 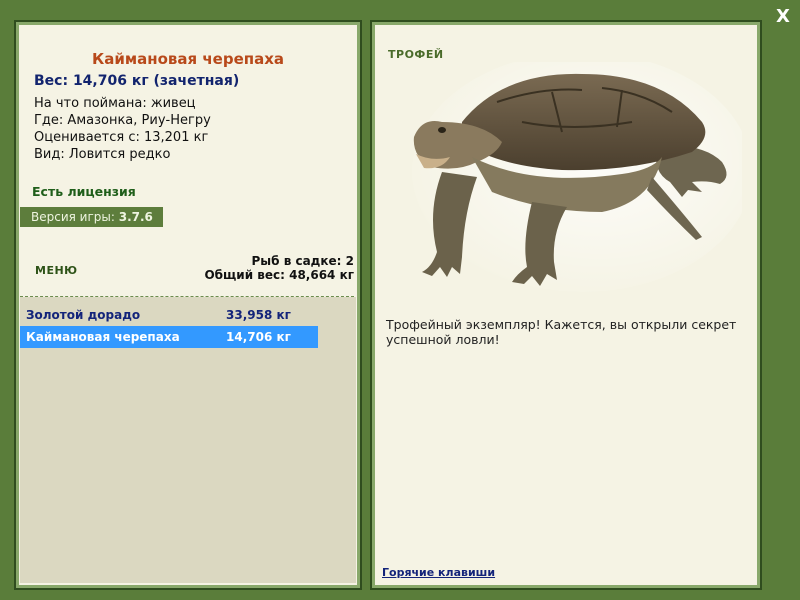 I want to click on version-badge: Версия игры: 3.7.6, so click(x=91, y=217).